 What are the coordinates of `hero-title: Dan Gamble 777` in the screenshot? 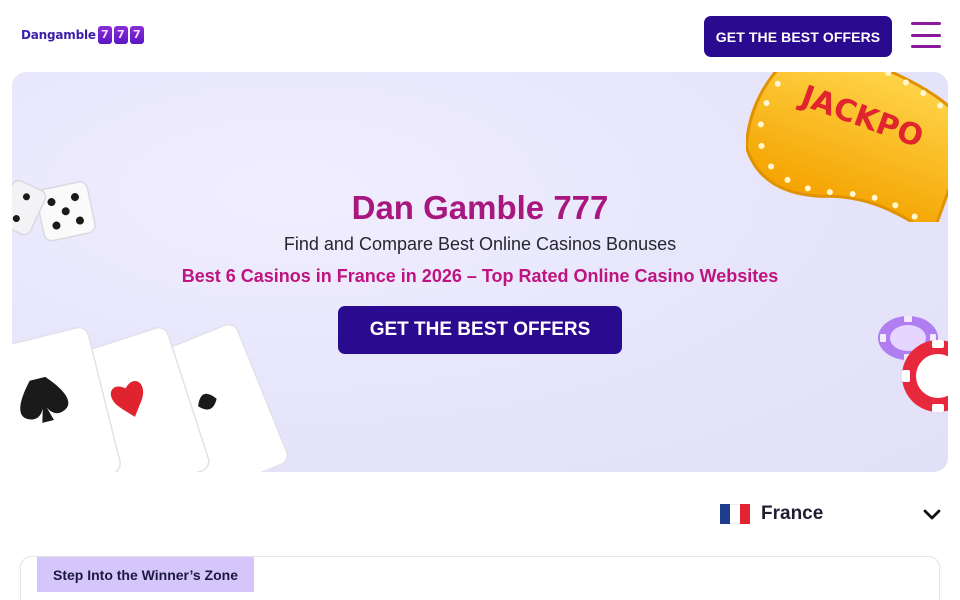 It's located at (480, 207).